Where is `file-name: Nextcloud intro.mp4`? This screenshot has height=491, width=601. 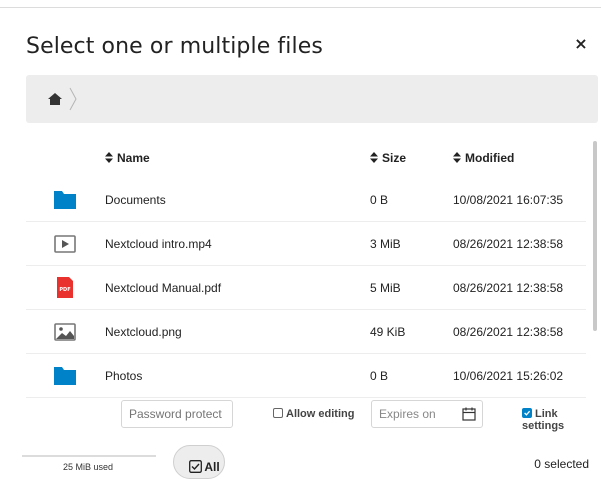 file-name: Nextcloud intro.mp4 is located at coordinates (158, 244).